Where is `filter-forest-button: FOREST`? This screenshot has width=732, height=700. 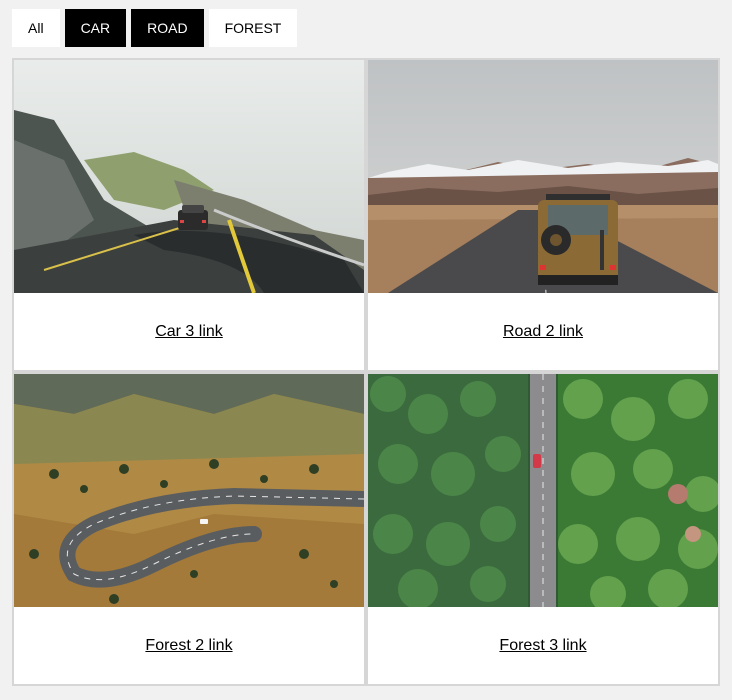
filter-forest-button: FOREST is located at coordinates (253, 28).